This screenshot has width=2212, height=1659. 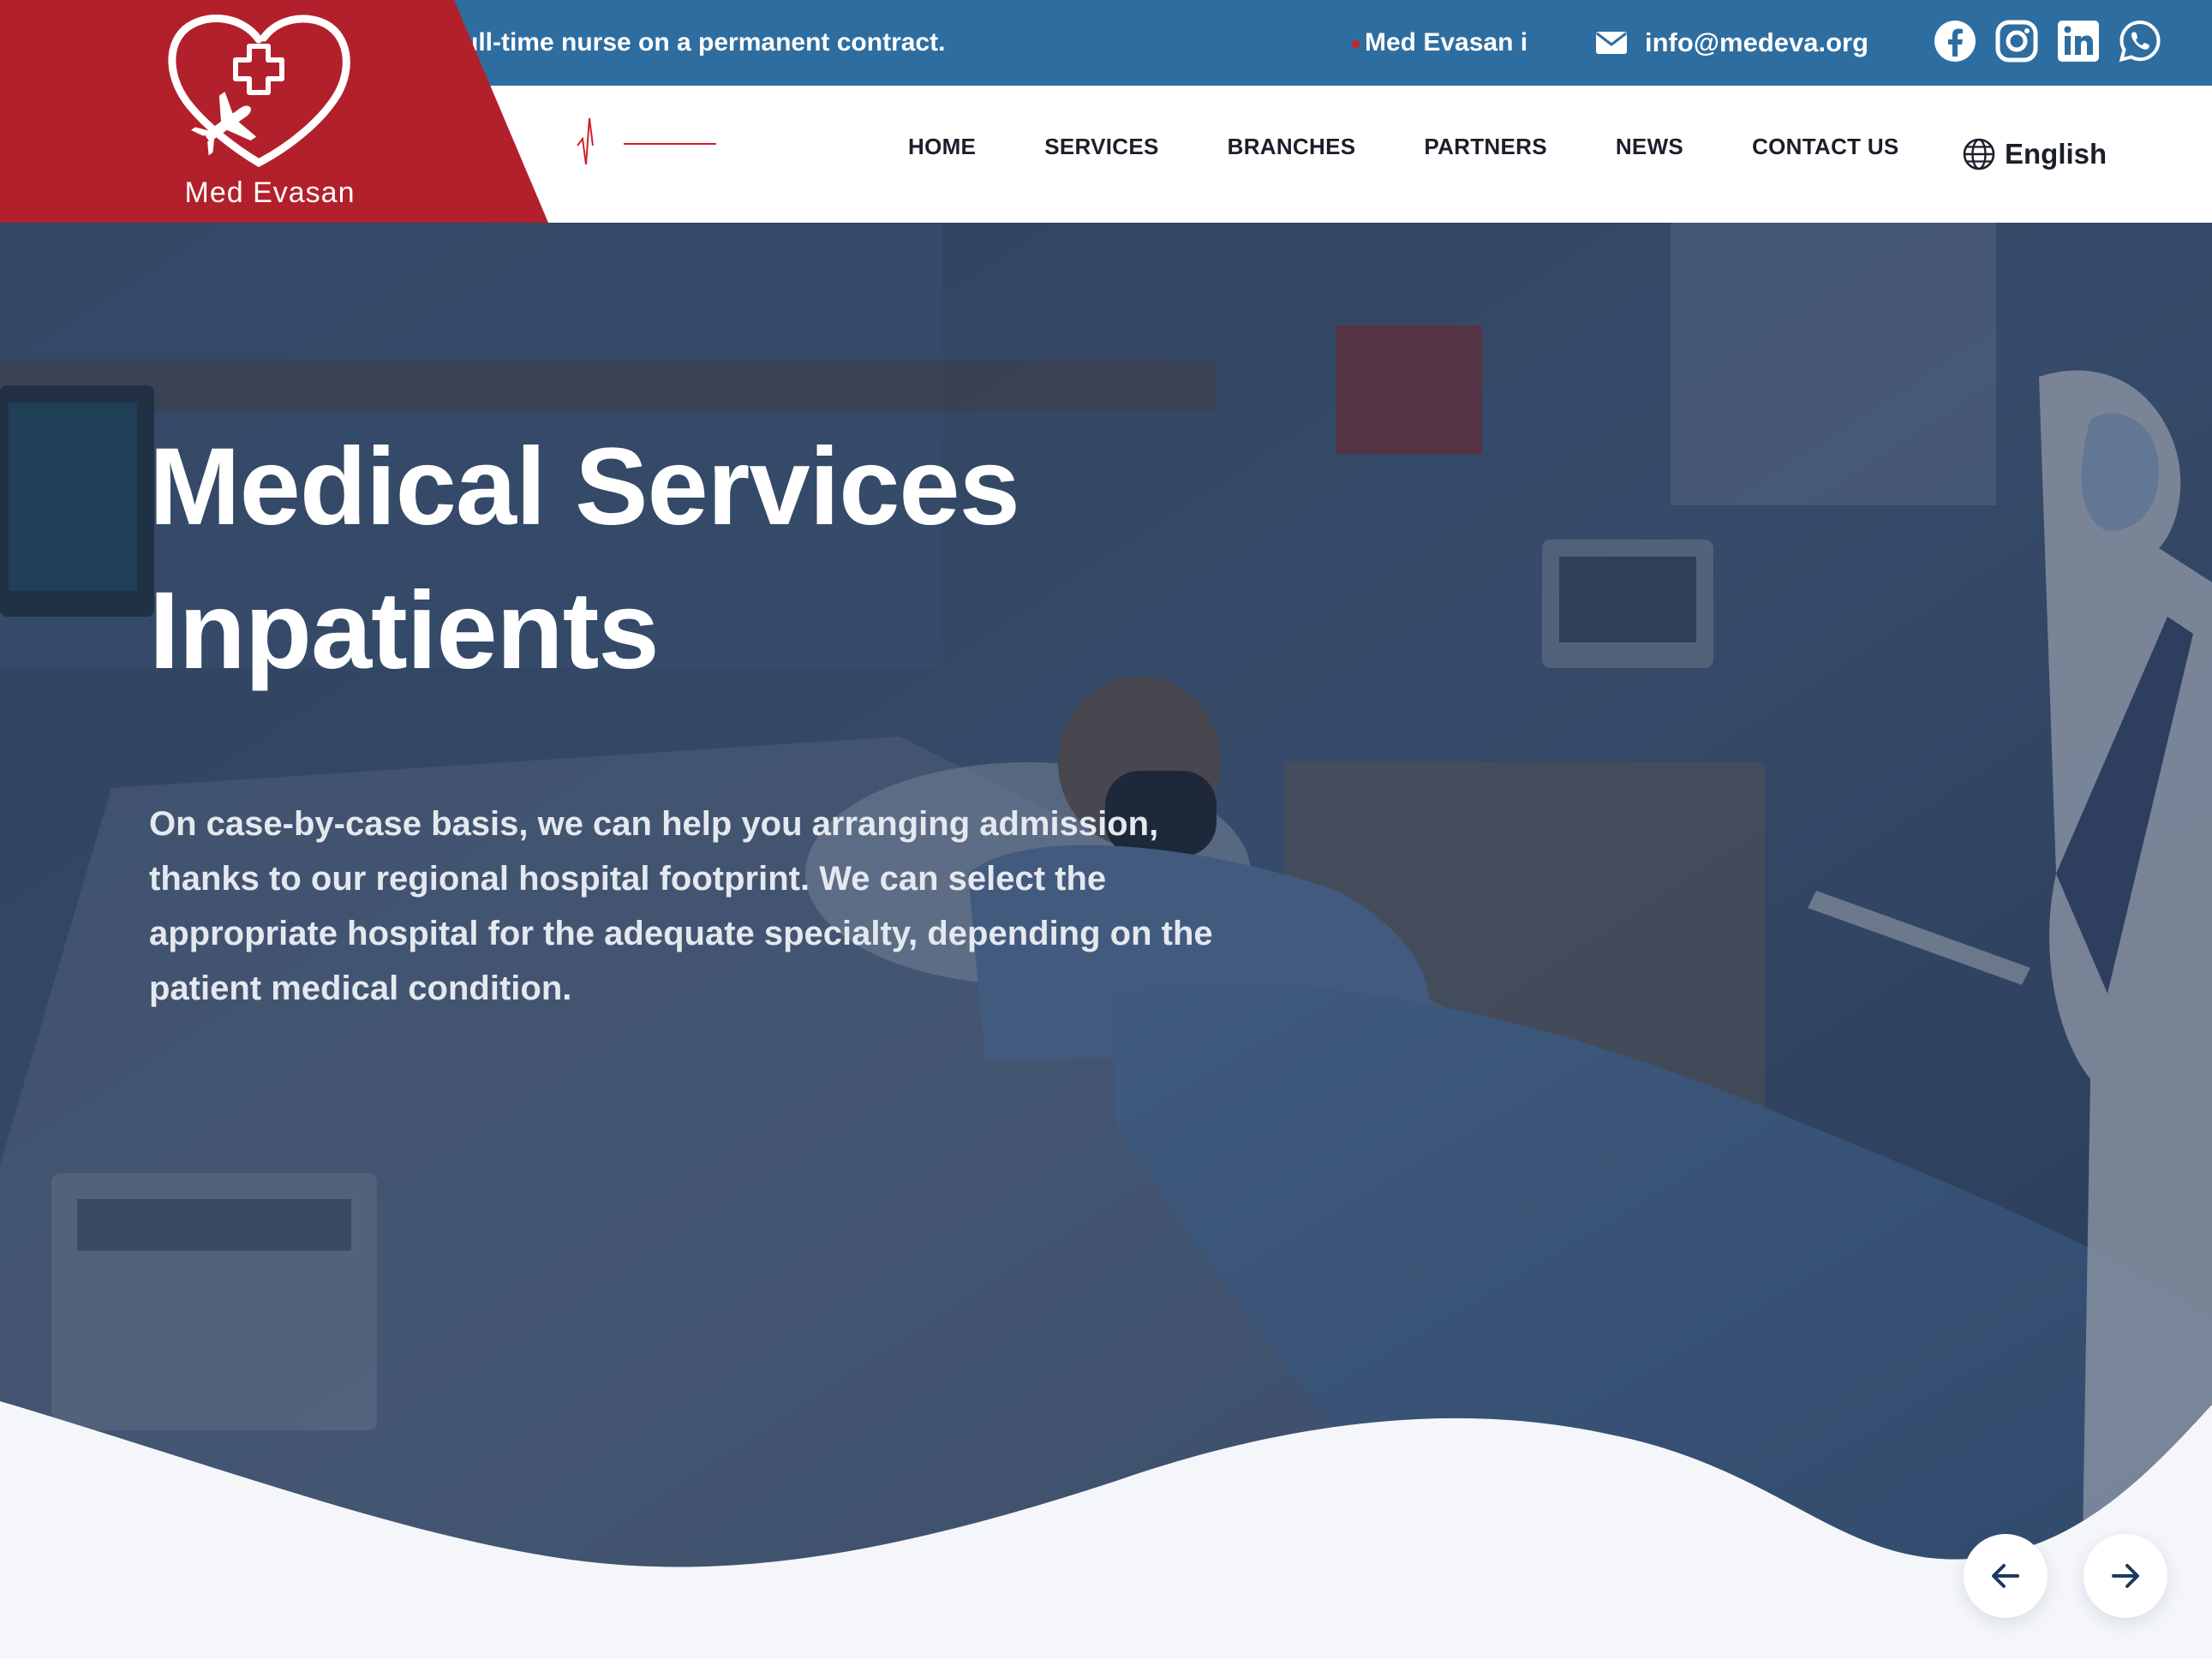 I want to click on arrow-left-icon, so click(x=2005, y=1576).